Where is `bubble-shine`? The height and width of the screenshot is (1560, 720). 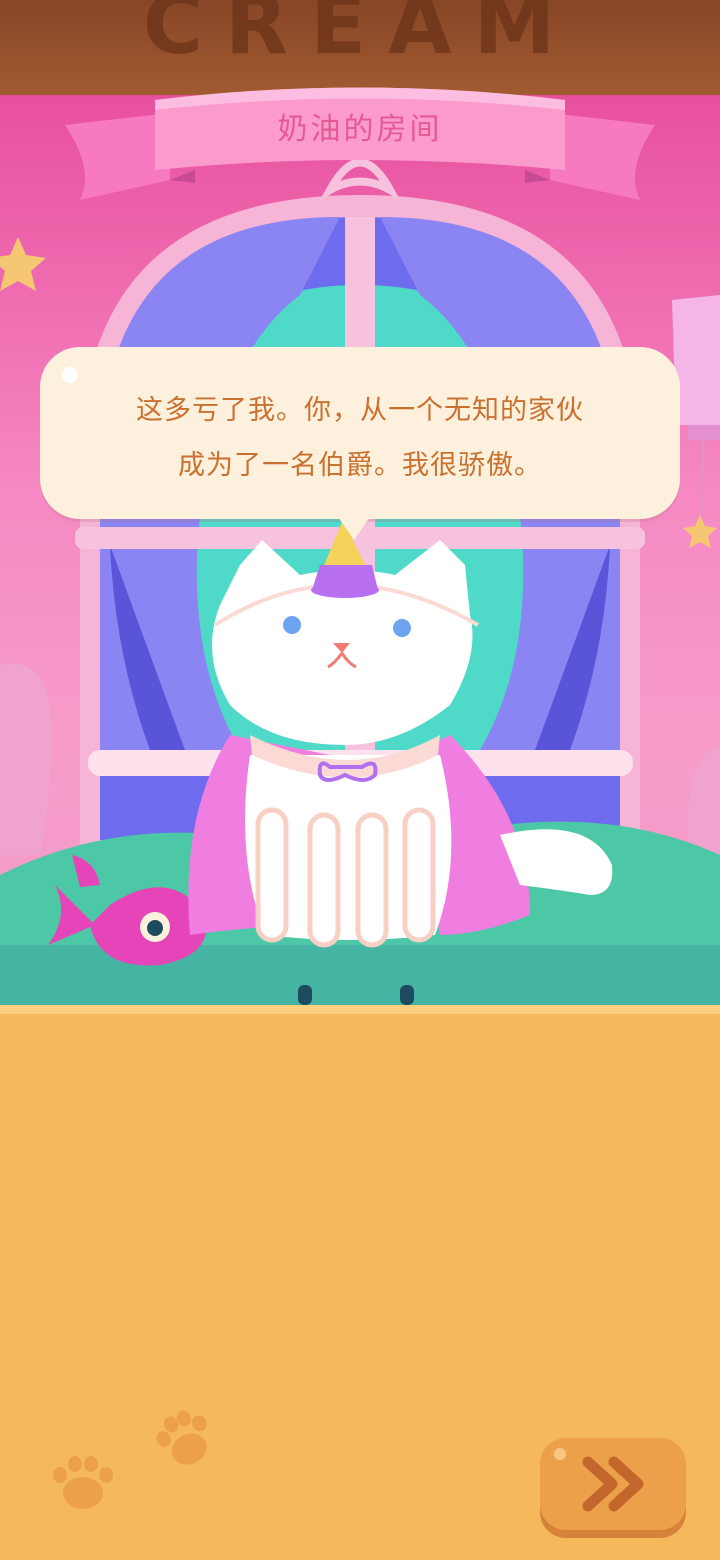 bubble-shine is located at coordinates (70, 375).